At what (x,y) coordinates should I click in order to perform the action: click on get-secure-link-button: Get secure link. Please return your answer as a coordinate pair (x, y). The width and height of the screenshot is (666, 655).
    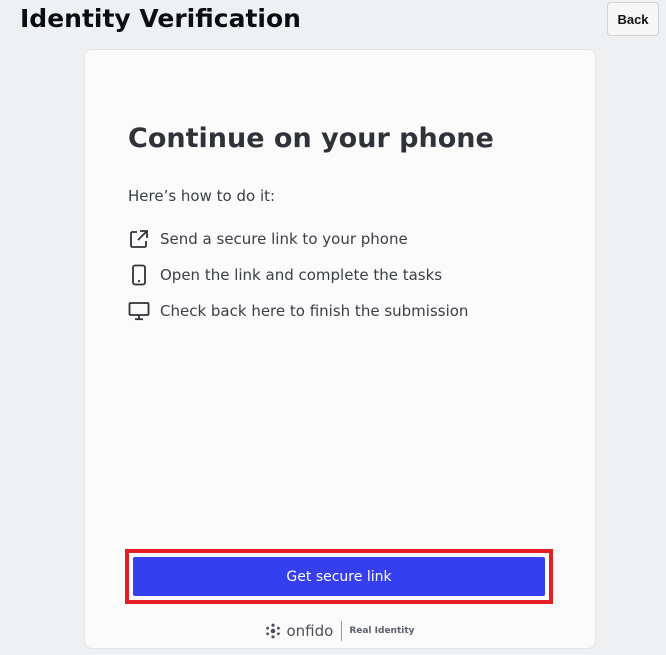
    Looking at the image, I should click on (339, 576).